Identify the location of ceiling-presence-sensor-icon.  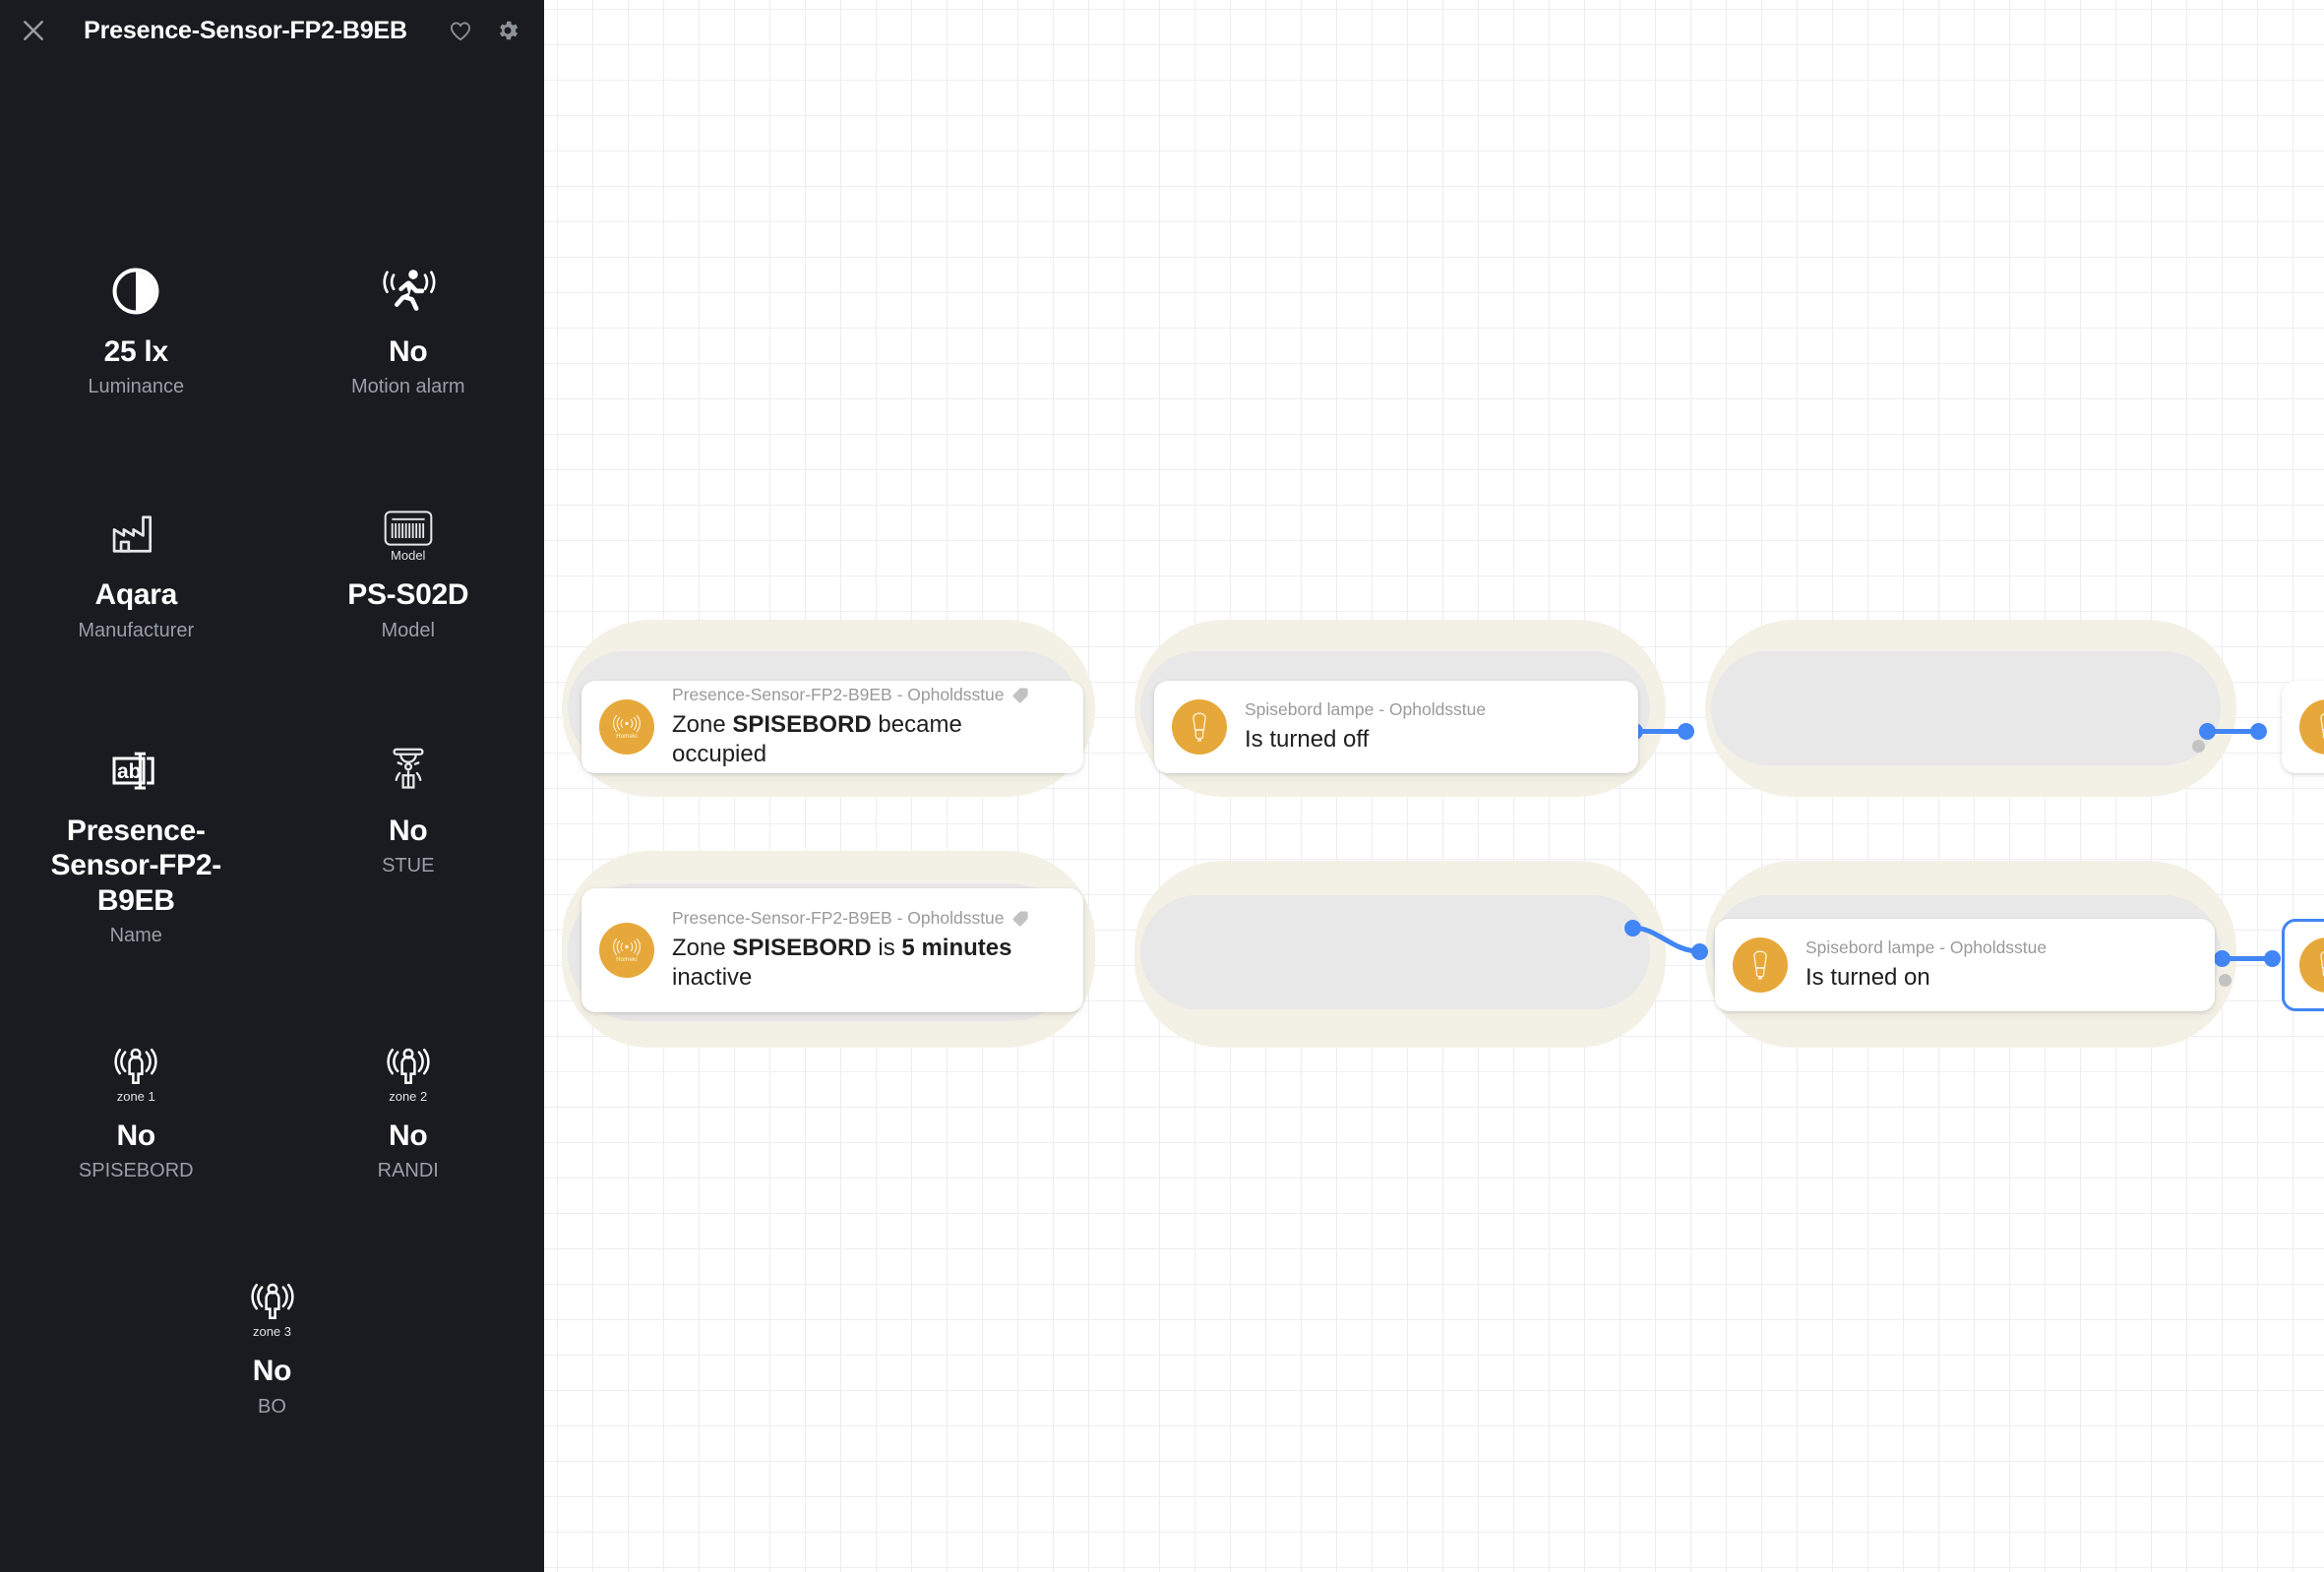
(408, 767).